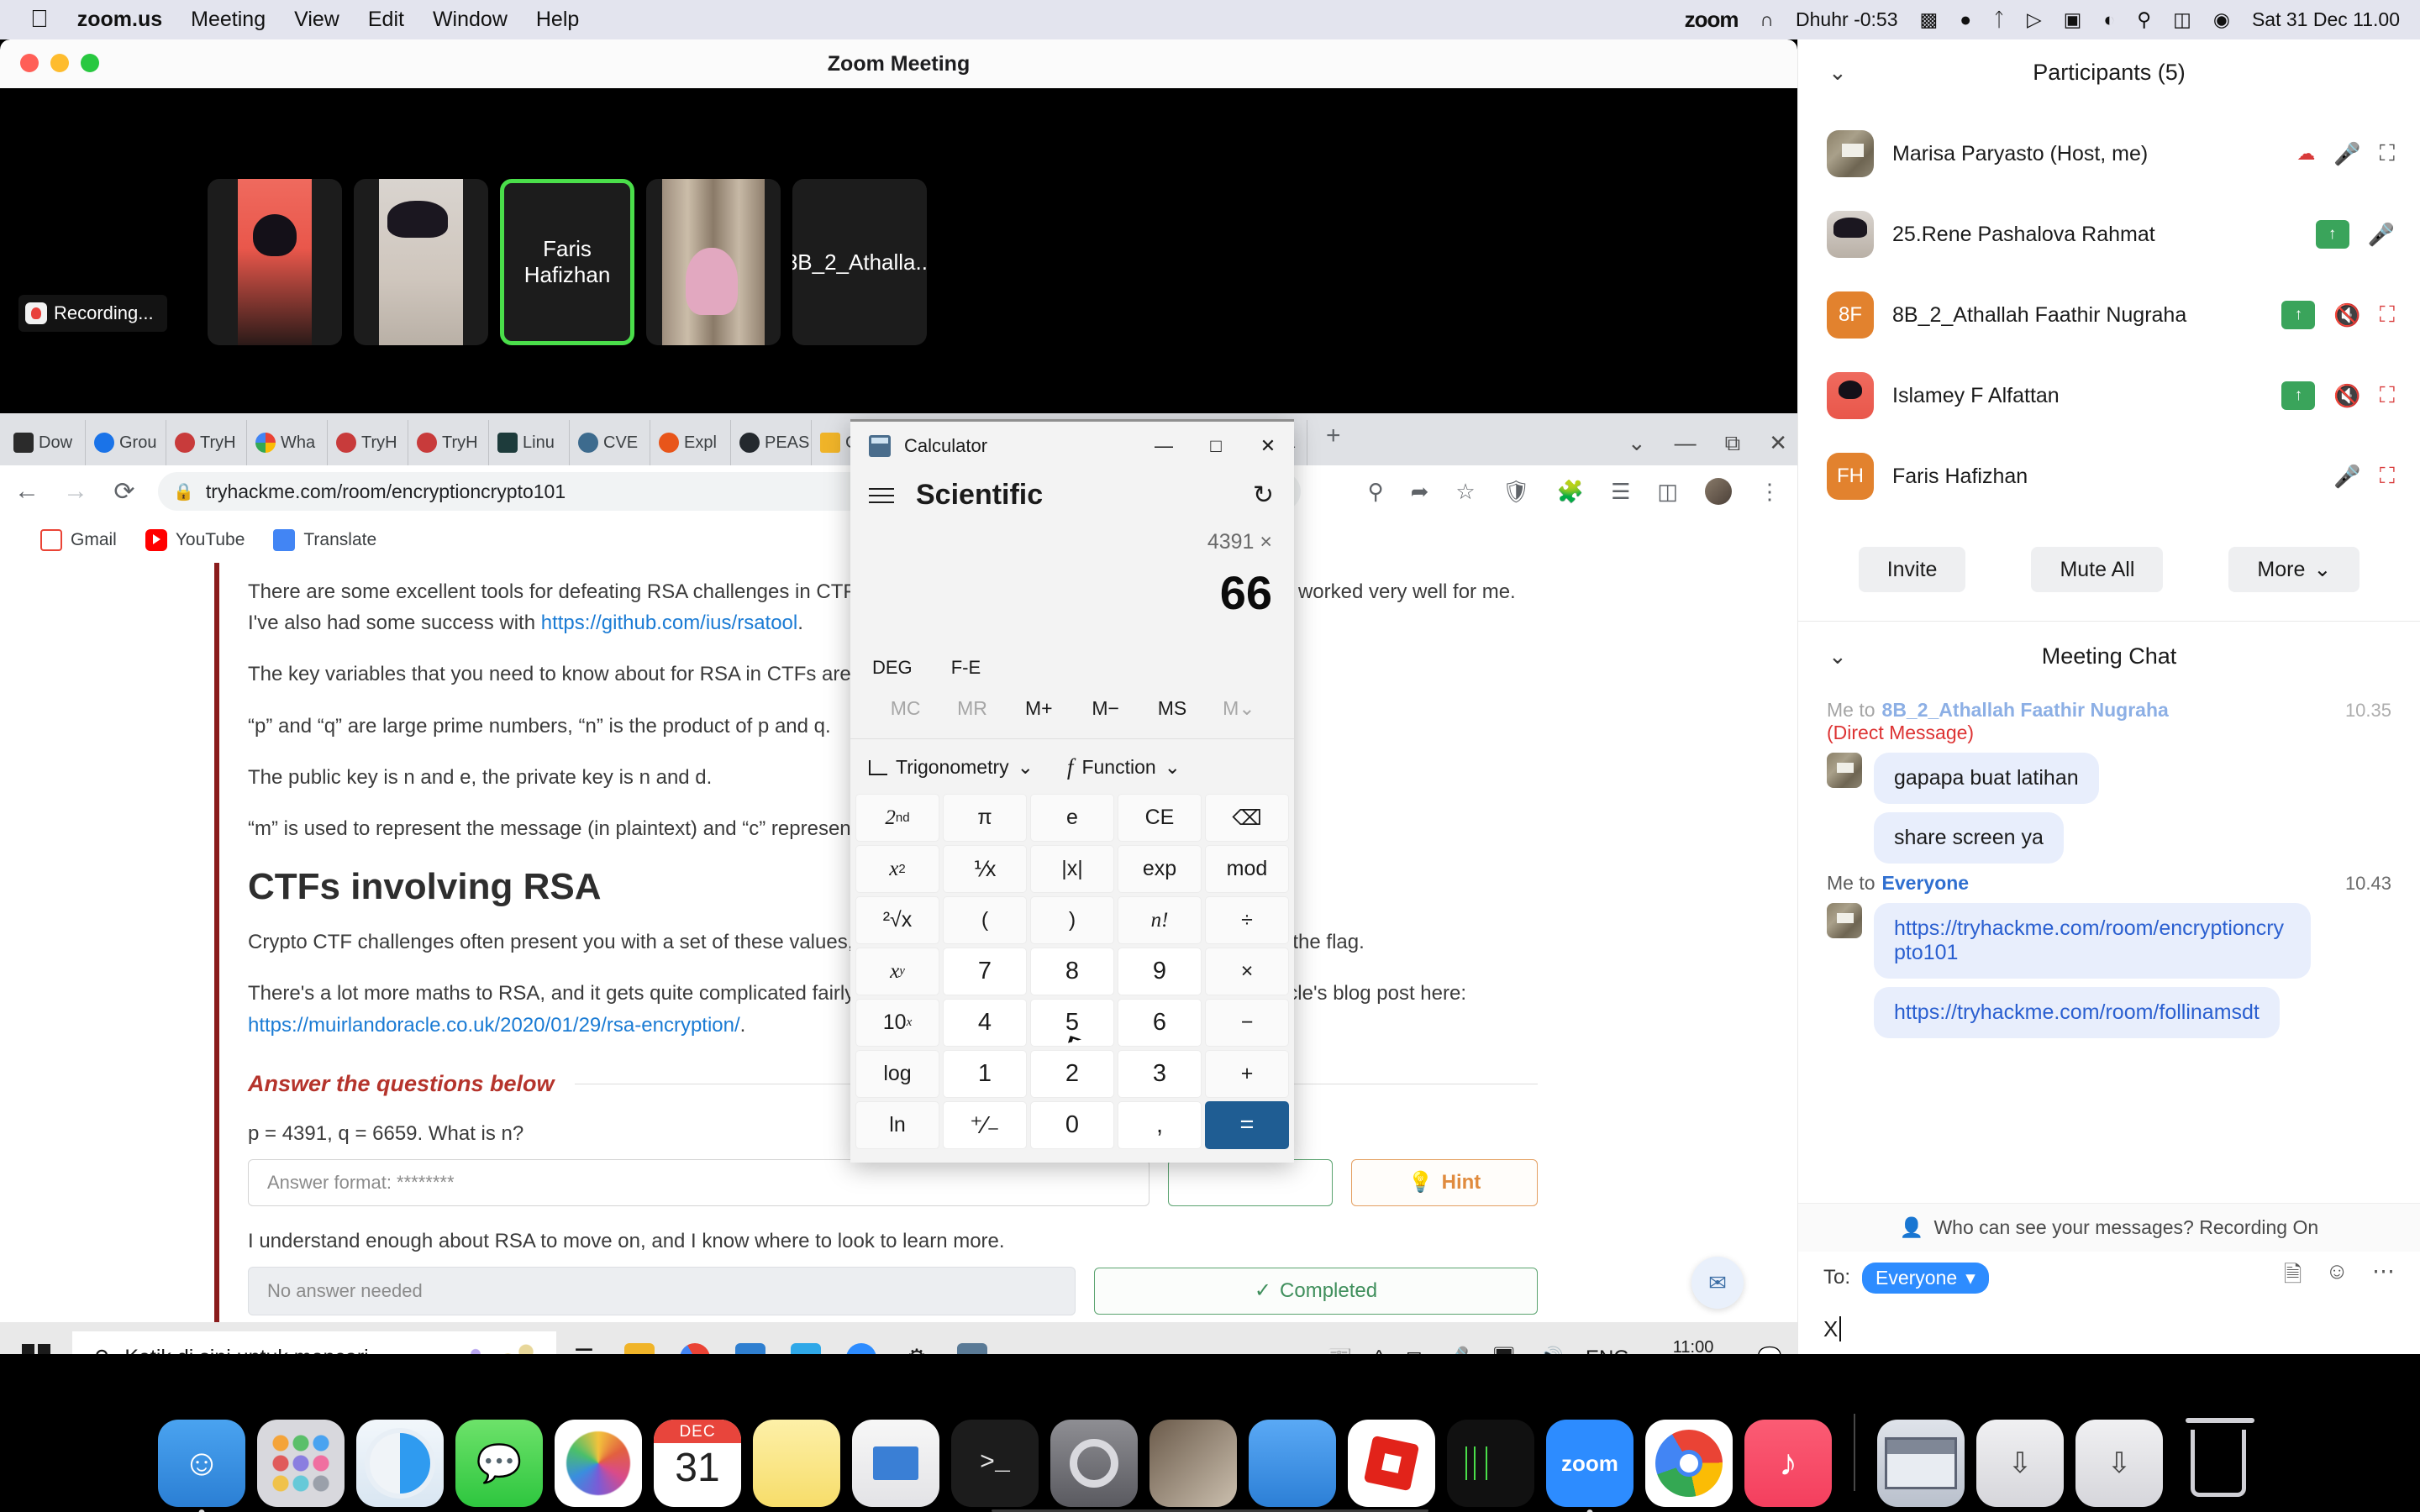 Image resolution: width=2420 pixels, height=1512 pixels. I want to click on wifi-icon: ◐, so click(2109, 19).